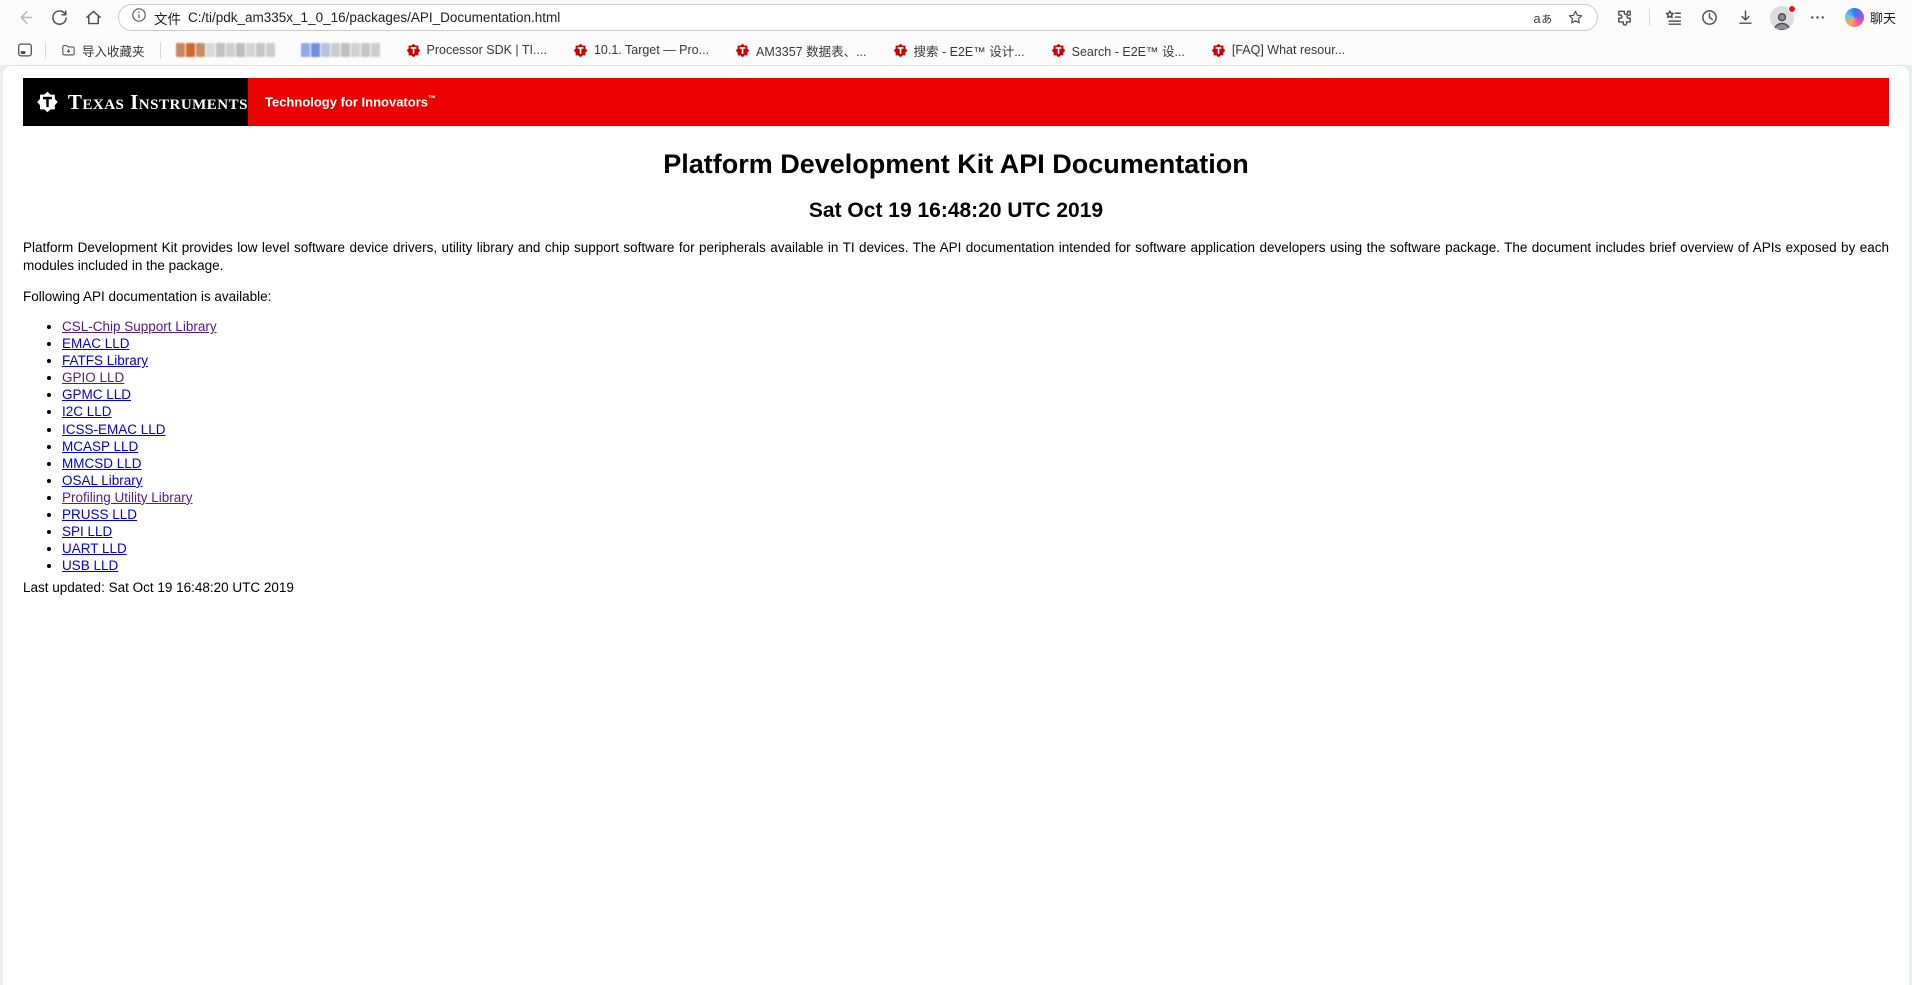 The image size is (1912, 985). I want to click on downloads-button, so click(1746, 18).